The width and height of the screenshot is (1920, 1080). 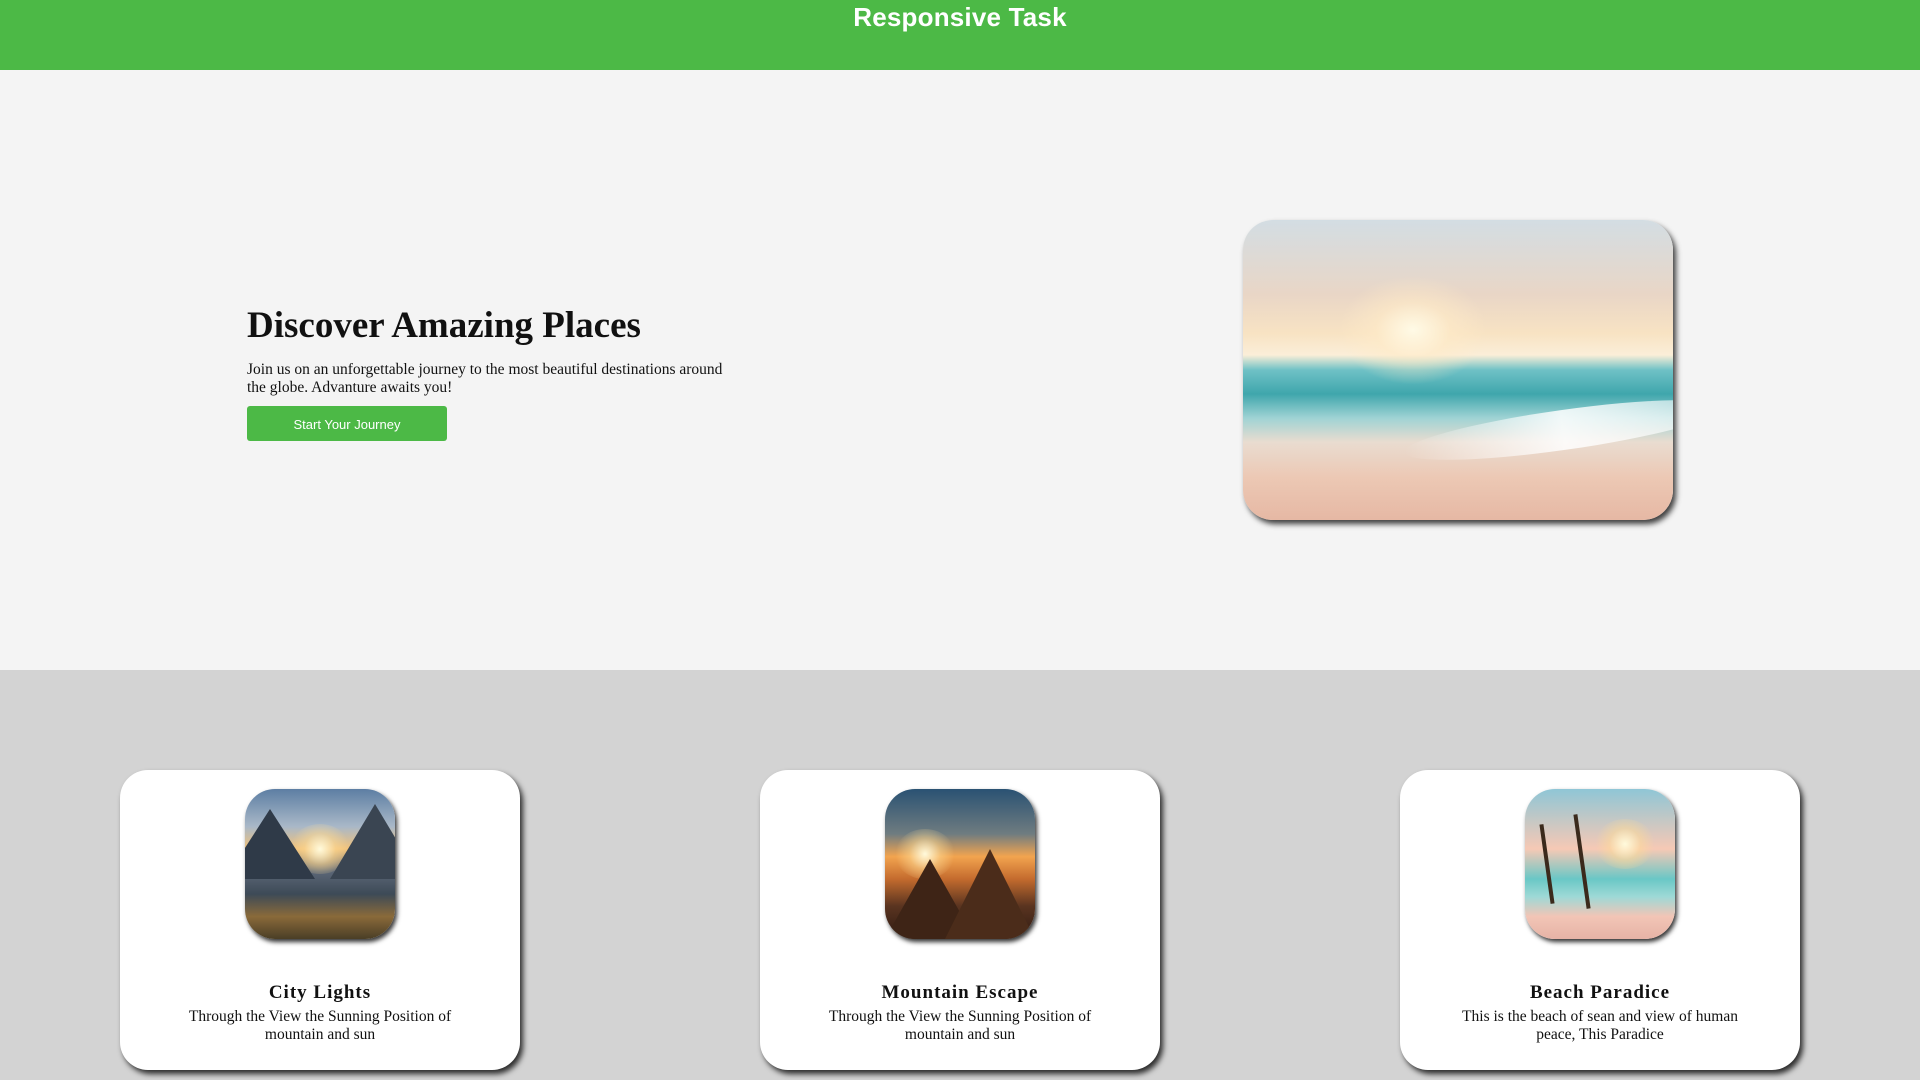 I want to click on hero-heading: Discover Amazing Places, so click(x=444, y=325).